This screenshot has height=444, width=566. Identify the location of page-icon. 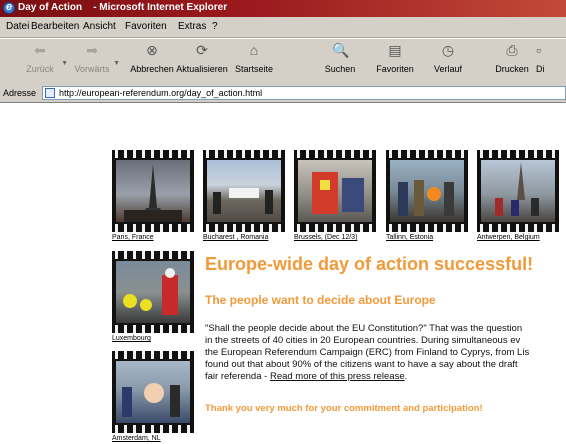
(50, 93).